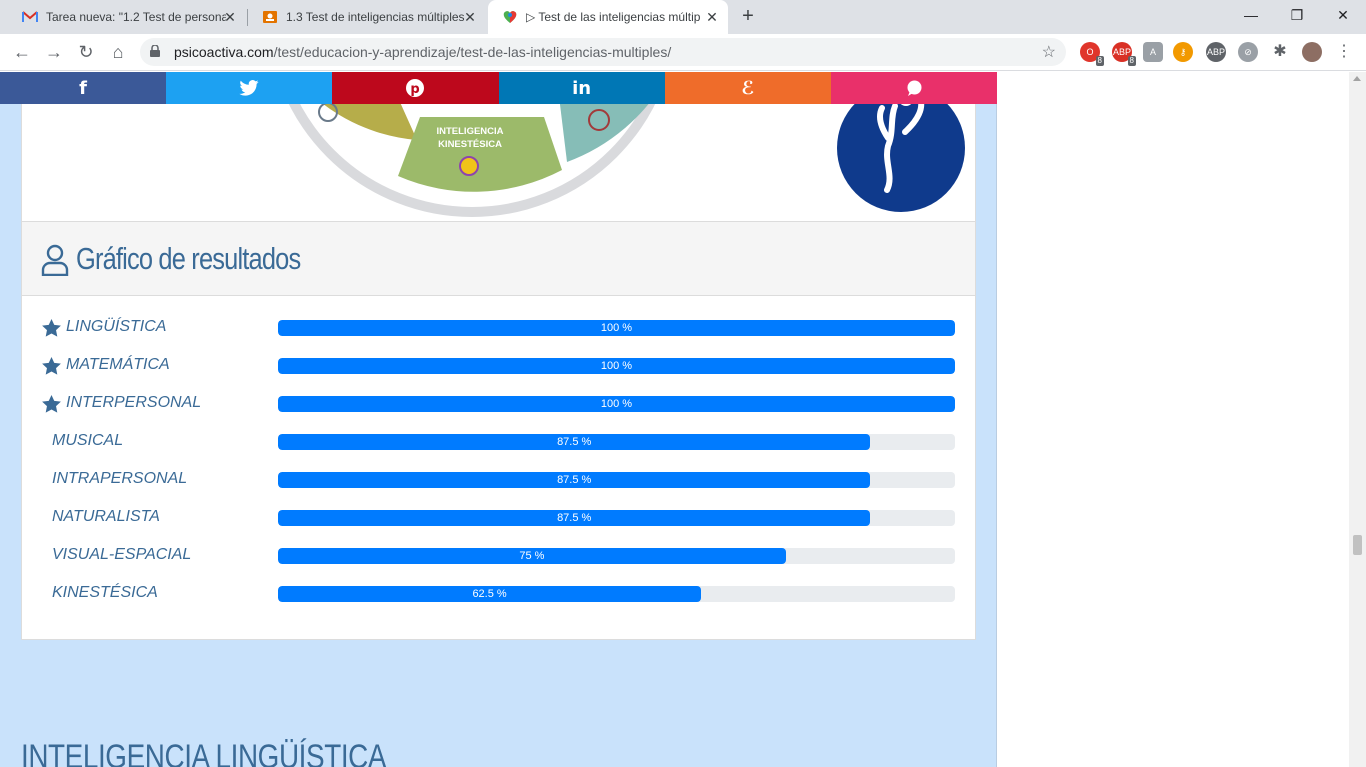 The image size is (1366, 767). I want to click on results-header: Gráfico de resultados, so click(498, 259).